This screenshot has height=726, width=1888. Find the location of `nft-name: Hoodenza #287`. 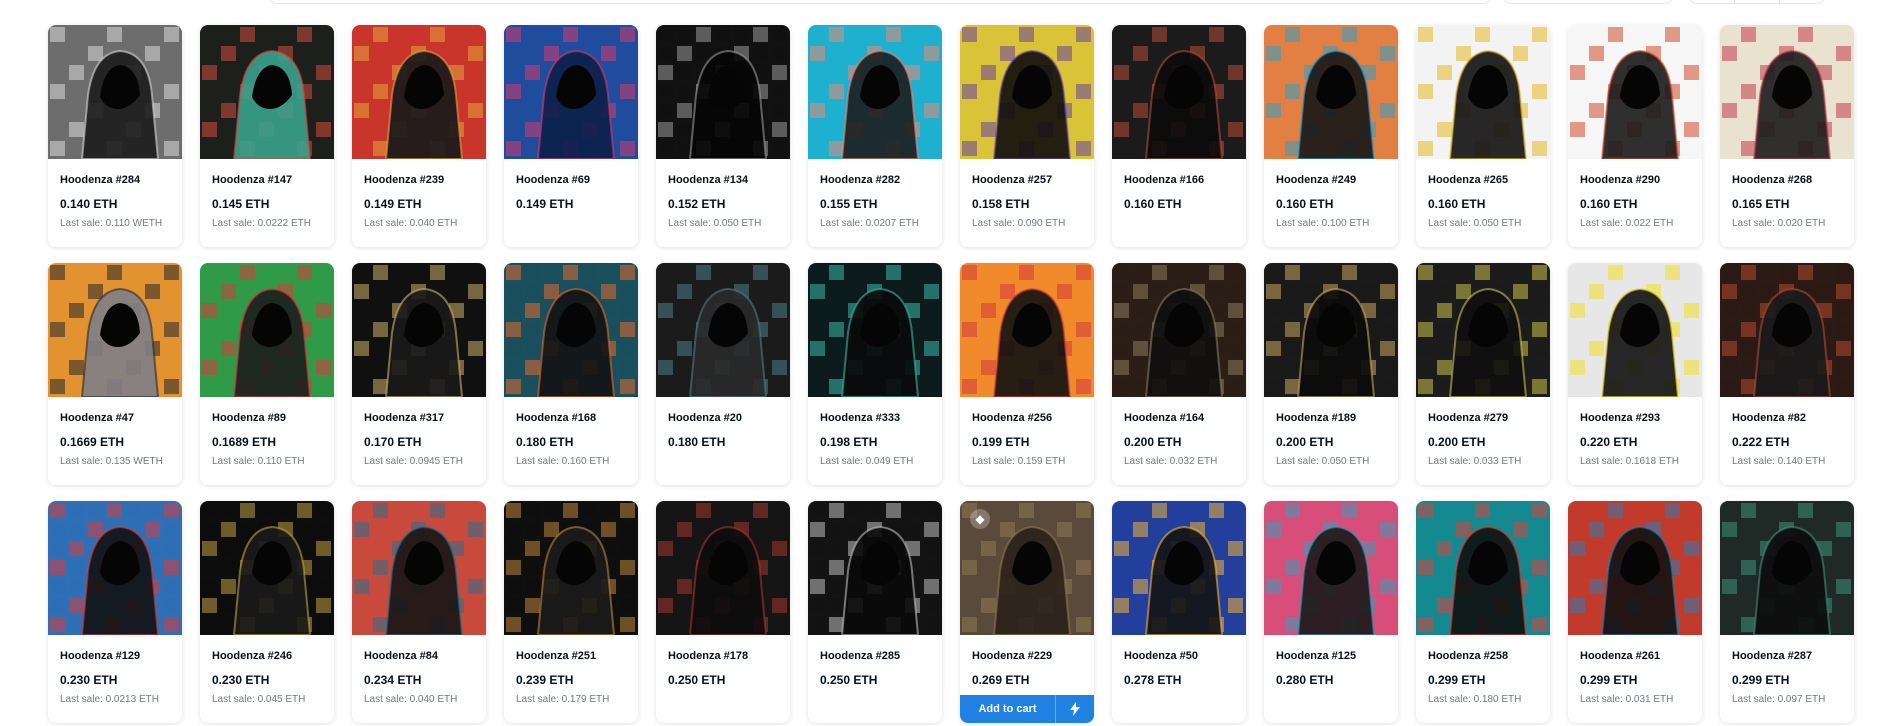

nft-name: Hoodenza #287 is located at coordinates (1772, 656).